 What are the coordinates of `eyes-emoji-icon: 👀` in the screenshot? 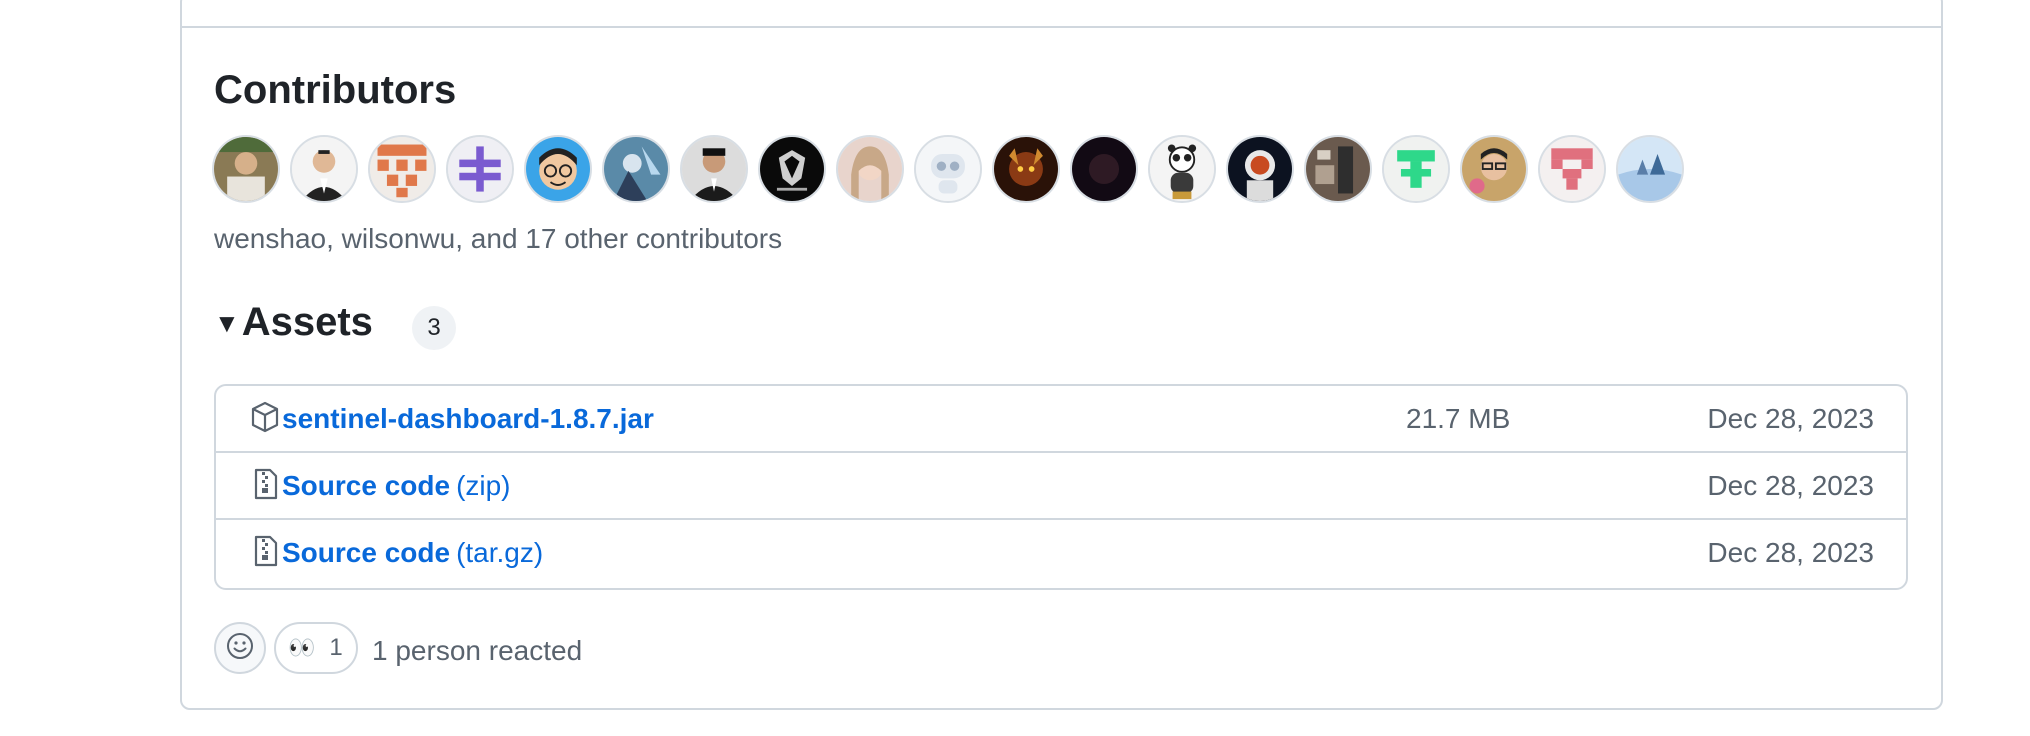 It's located at (302, 647).